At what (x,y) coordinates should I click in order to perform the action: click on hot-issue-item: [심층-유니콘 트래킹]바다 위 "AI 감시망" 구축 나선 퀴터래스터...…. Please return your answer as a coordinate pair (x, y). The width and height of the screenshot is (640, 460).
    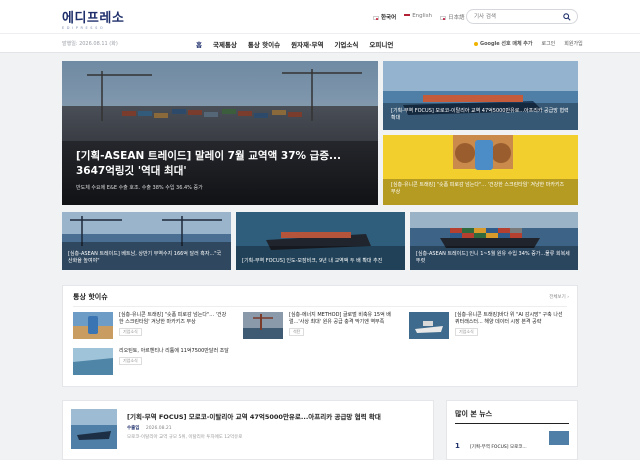
    Looking at the image, I should click on (492, 327).